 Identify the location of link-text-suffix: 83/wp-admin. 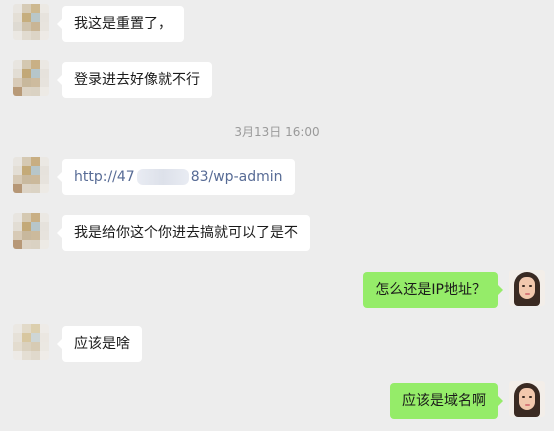
(237, 177).